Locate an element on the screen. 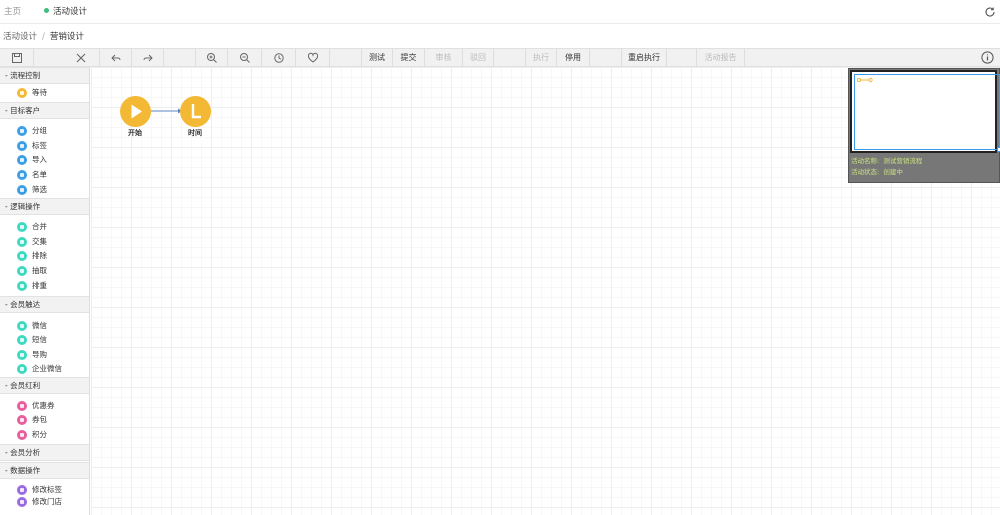 The image size is (1000, 515). sidebar-item-import: 导入 is located at coordinates (32, 159).